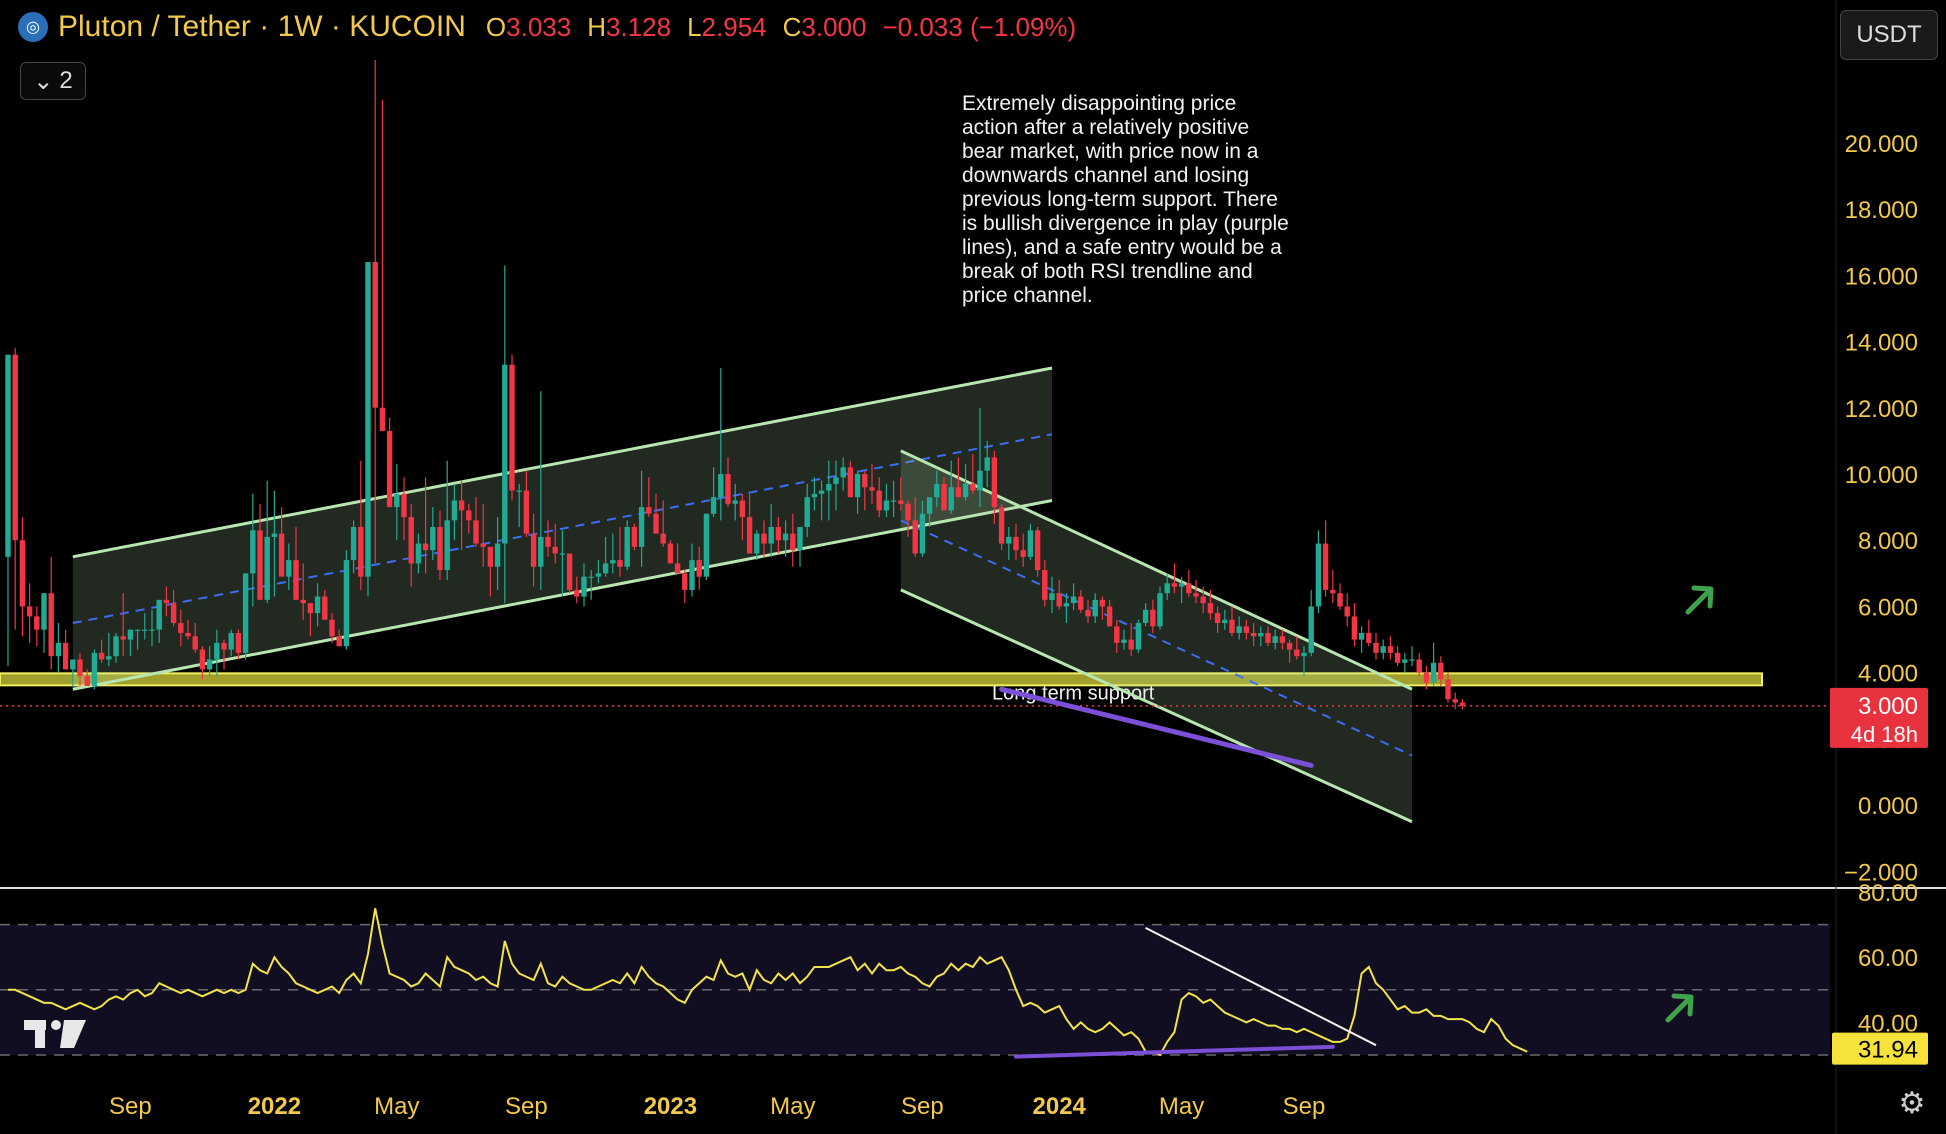  I want to click on high-value: H3.128, so click(629, 26).